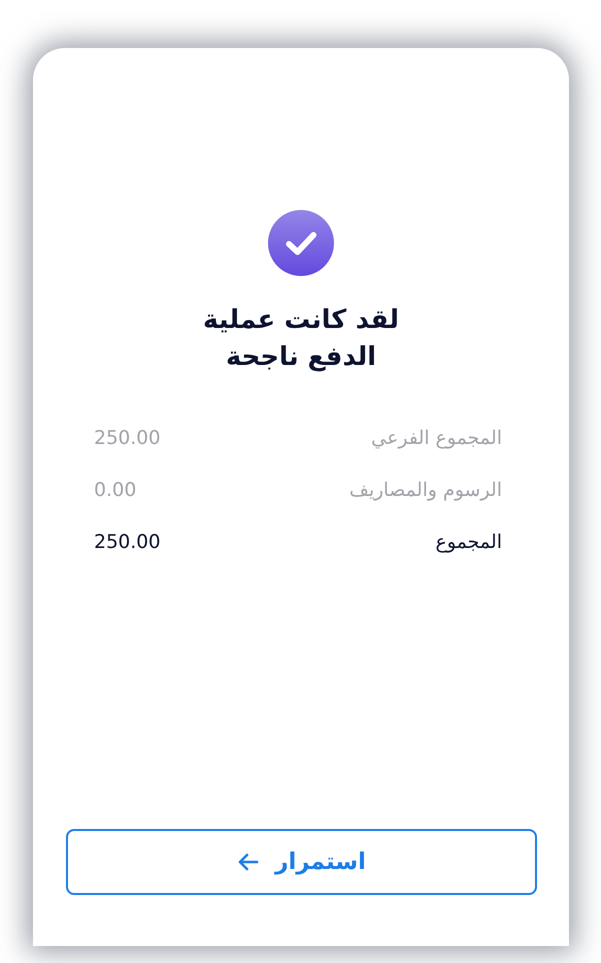 The width and height of the screenshot is (601, 963). I want to click on summary-amount: 0.00, so click(115, 490).